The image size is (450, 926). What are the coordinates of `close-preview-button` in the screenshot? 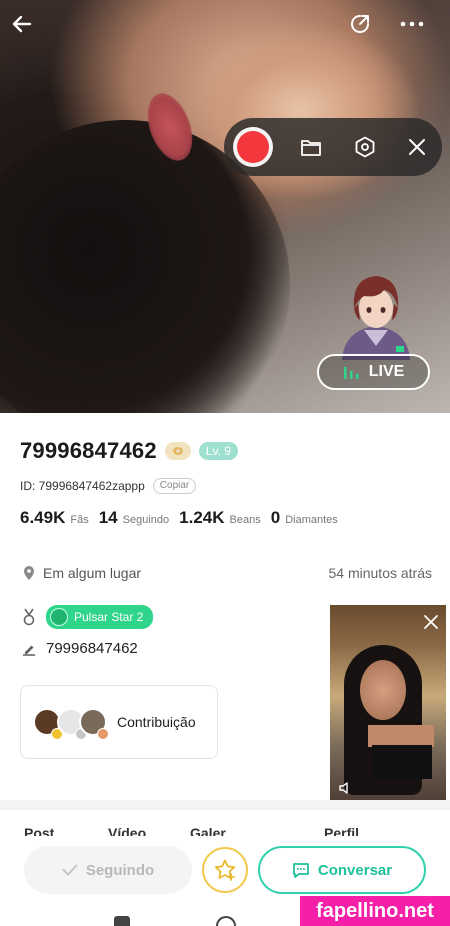 It's located at (431, 623).